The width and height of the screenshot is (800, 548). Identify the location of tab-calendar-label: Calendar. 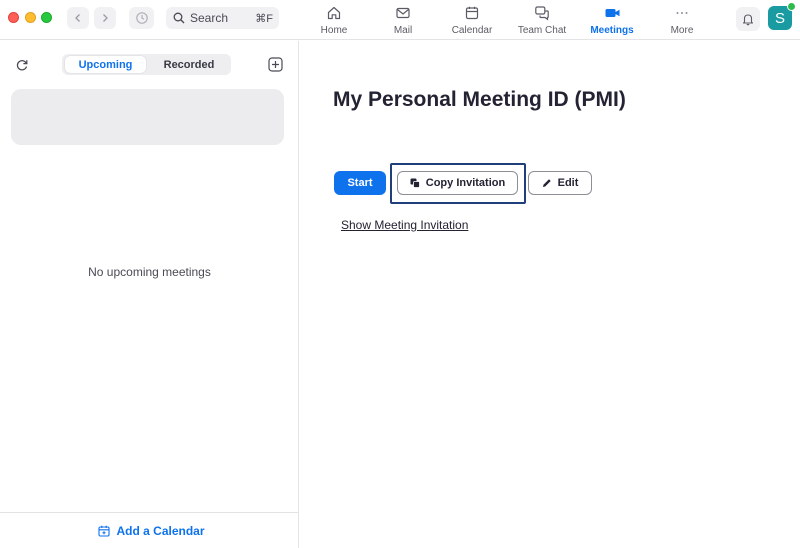
(472, 30).